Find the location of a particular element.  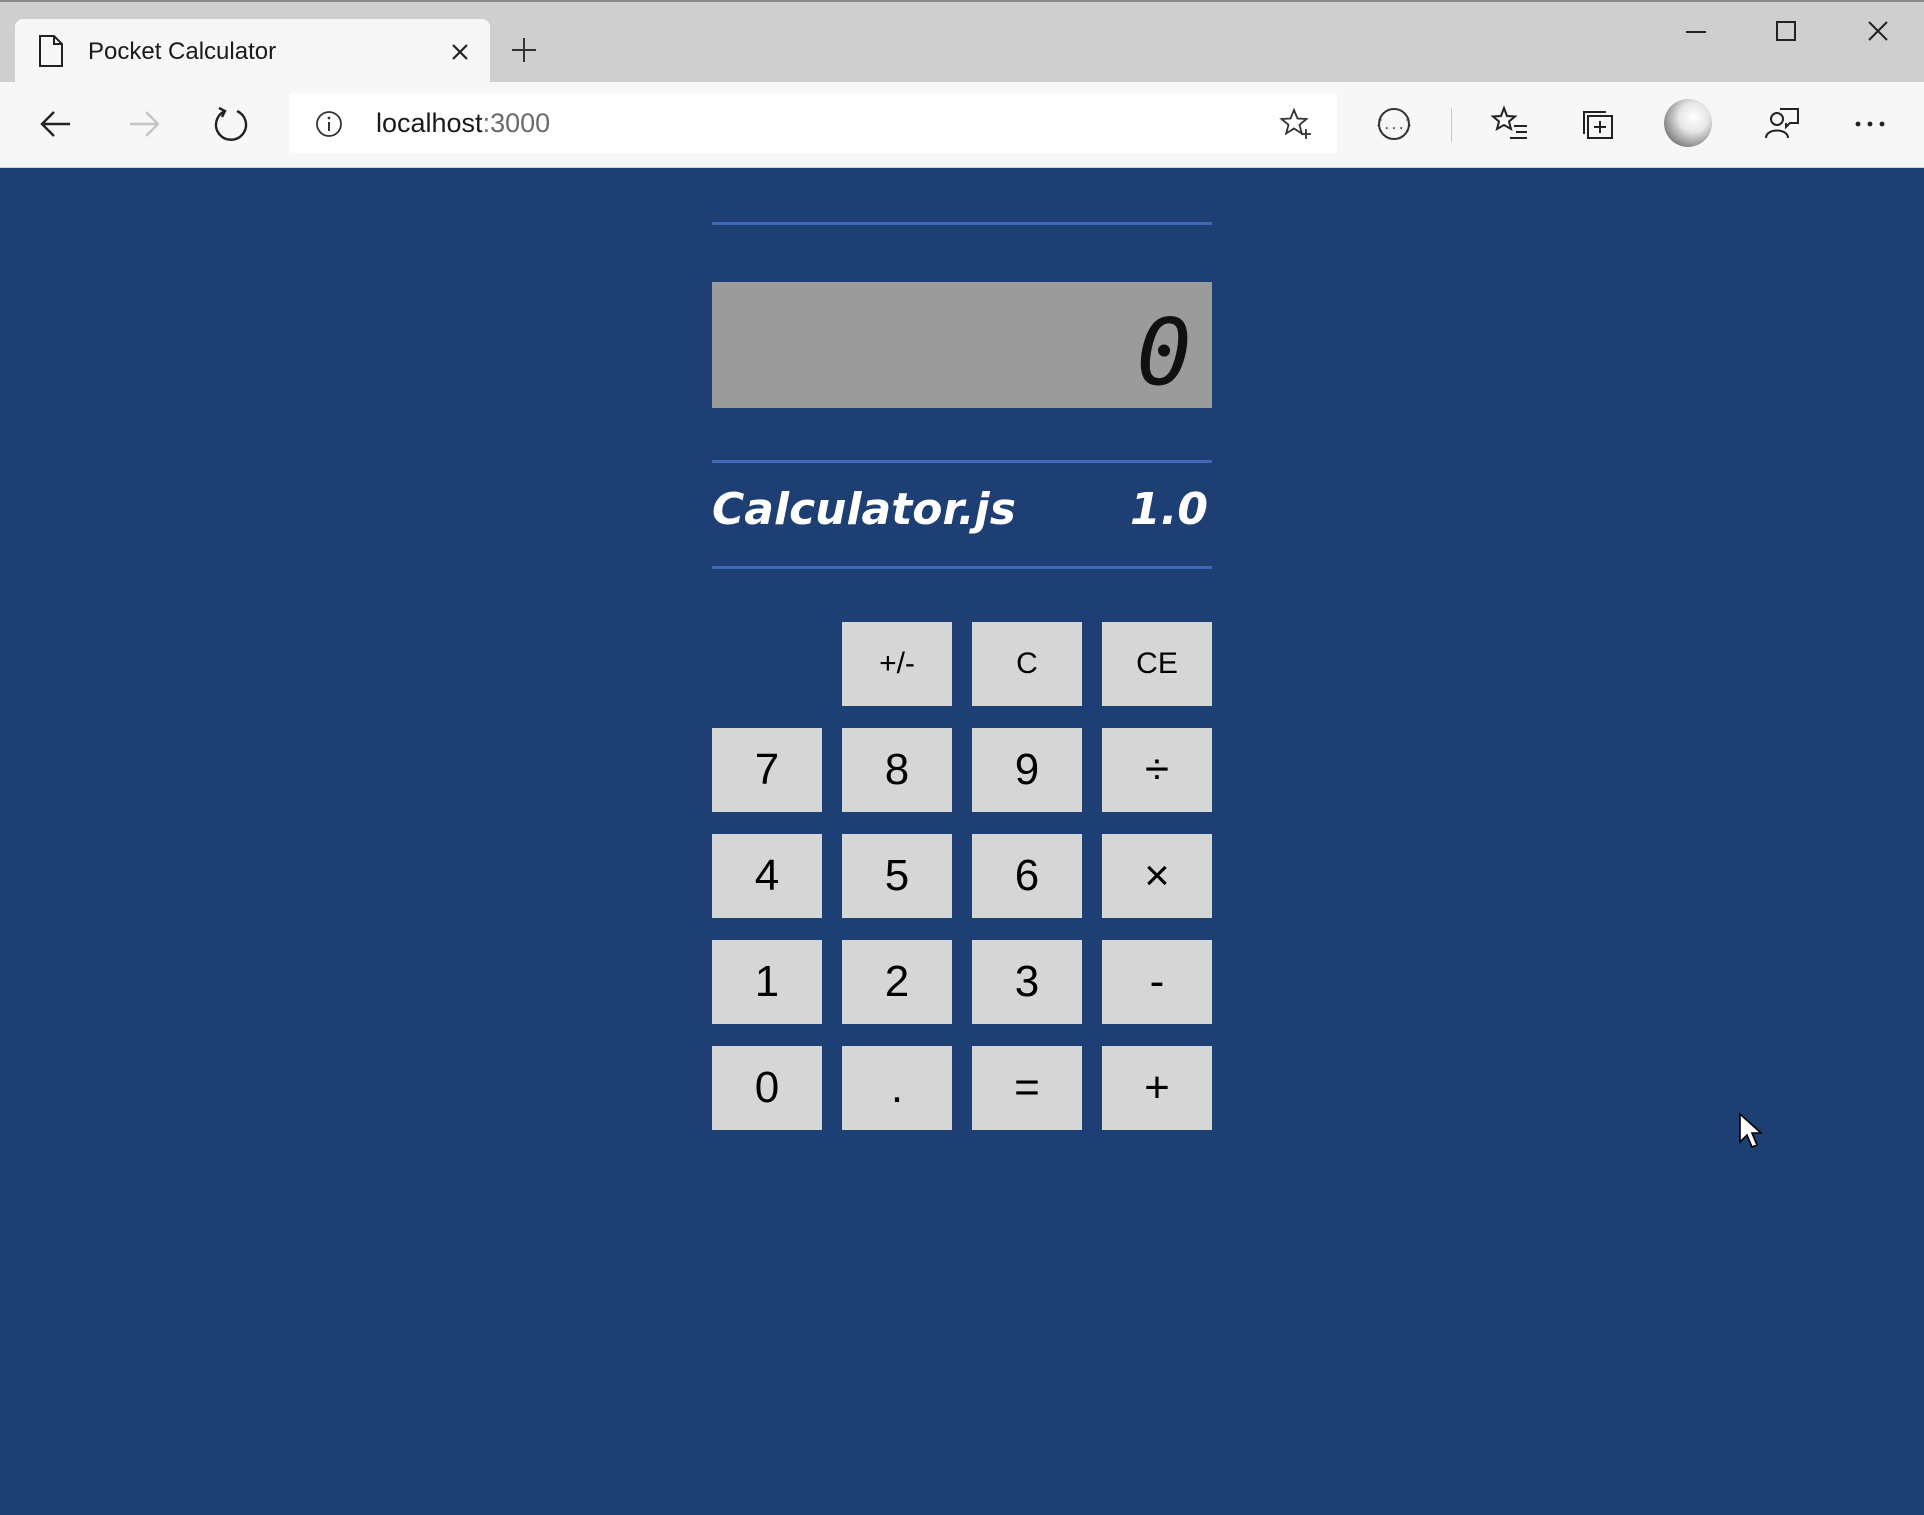

tab-title: Pocket Calculator is located at coordinates (182, 51).